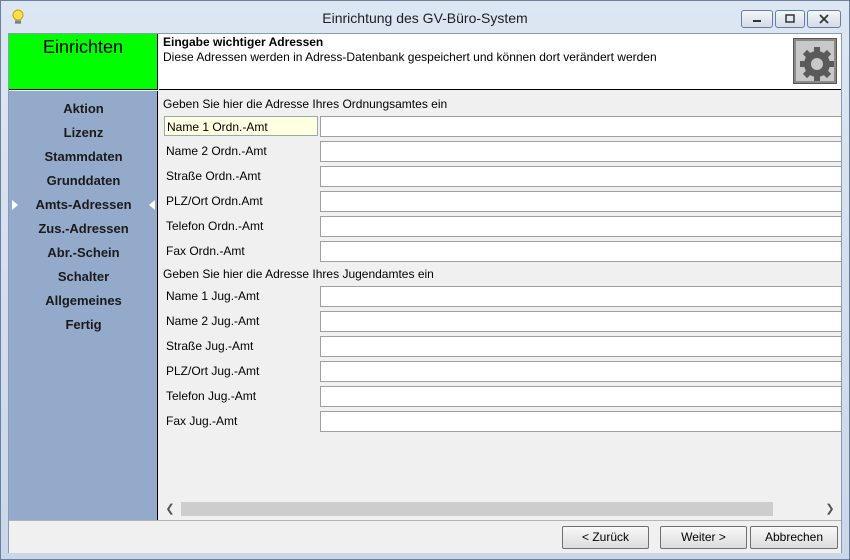 The height and width of the screenshot is (560, 850). I want to click on sidebar-item-allgemeines: Allgemeines, so click(83, 301).